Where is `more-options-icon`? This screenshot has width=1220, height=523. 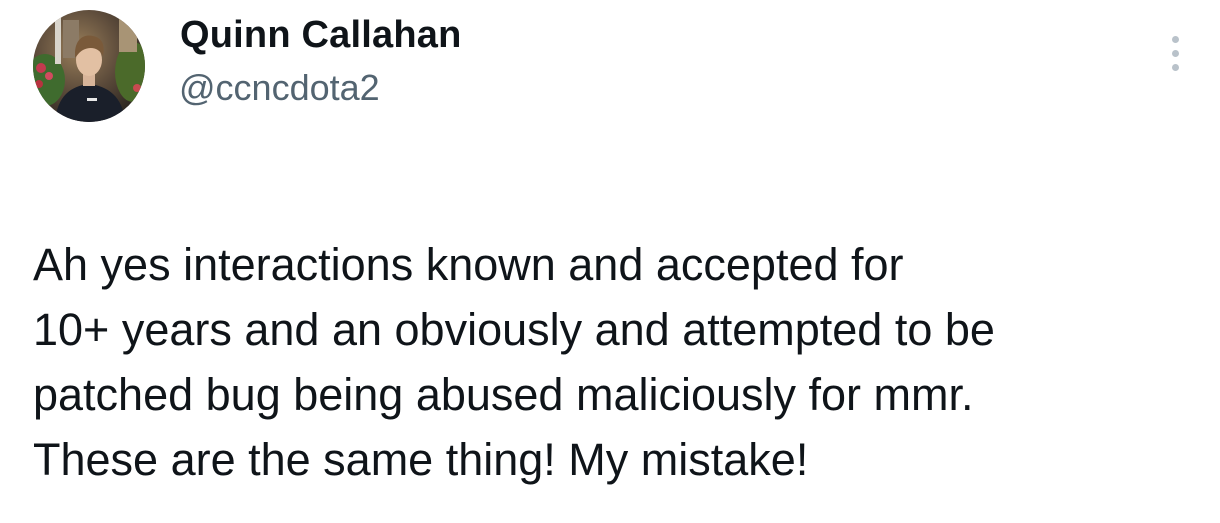
more-options-icon is located at coordinates (1175, 39).